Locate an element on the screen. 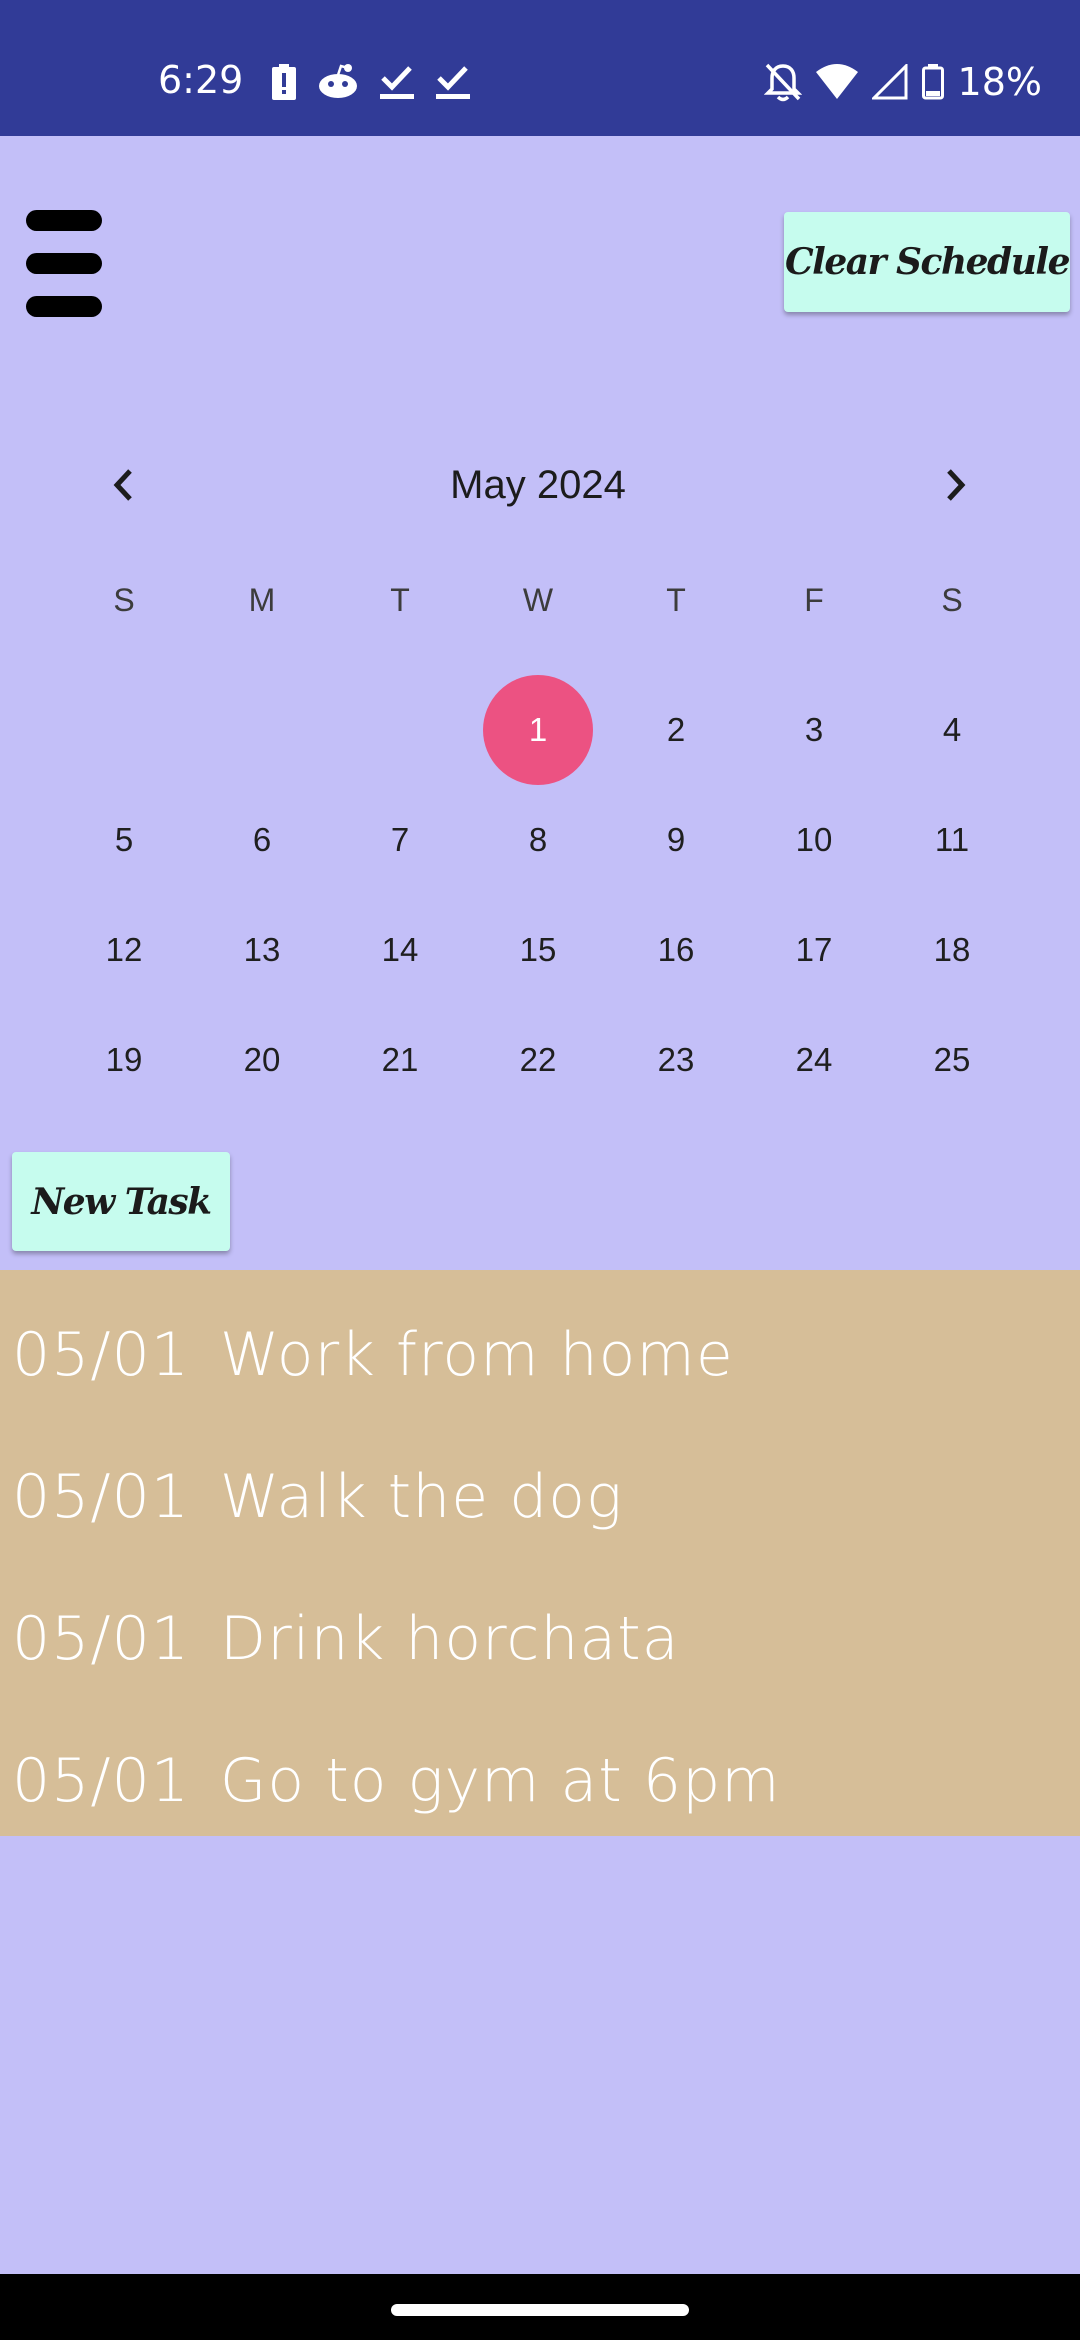  calendar-week-row: 1 2 3 4 is located at coordinates (538, 730).